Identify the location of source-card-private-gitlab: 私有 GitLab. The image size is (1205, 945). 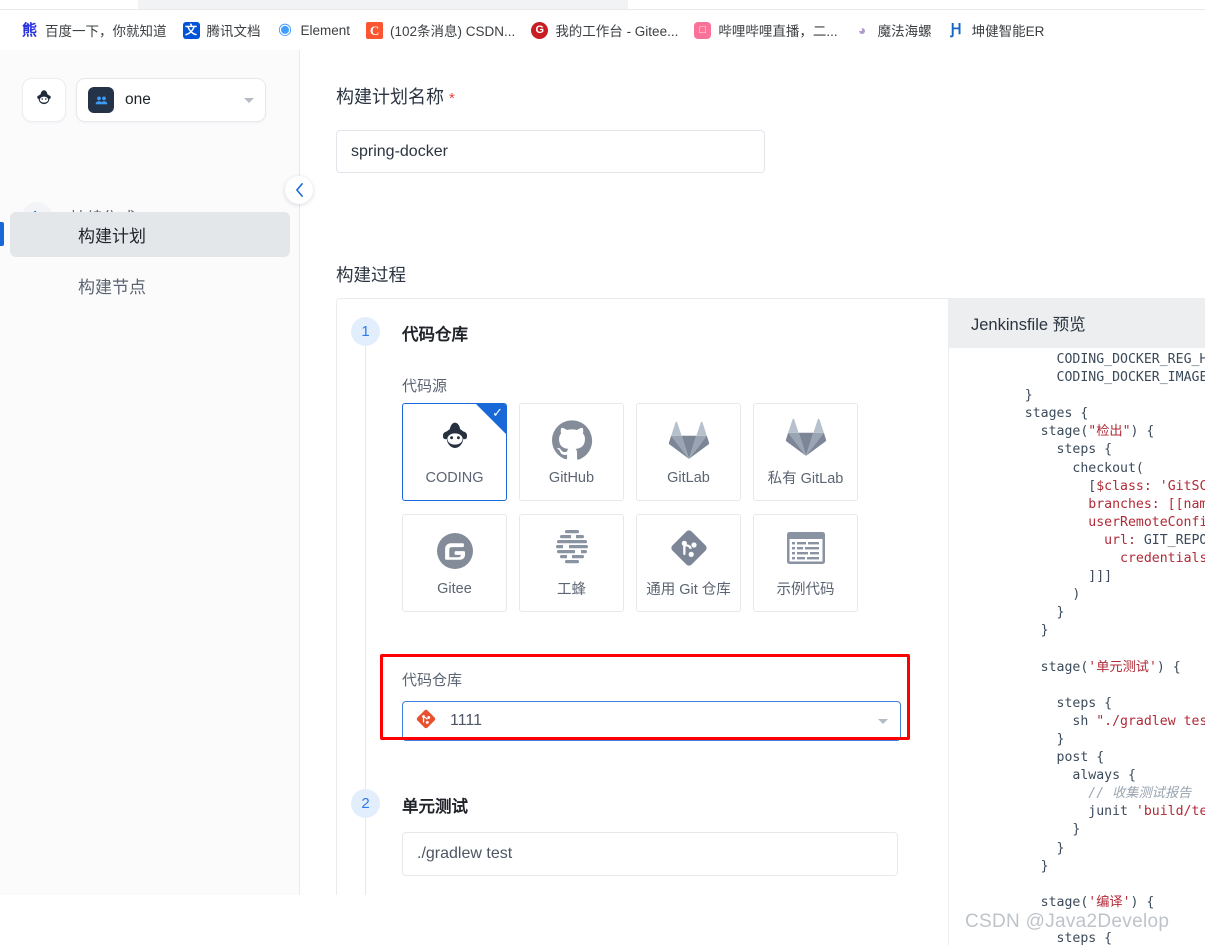
(805, 452).